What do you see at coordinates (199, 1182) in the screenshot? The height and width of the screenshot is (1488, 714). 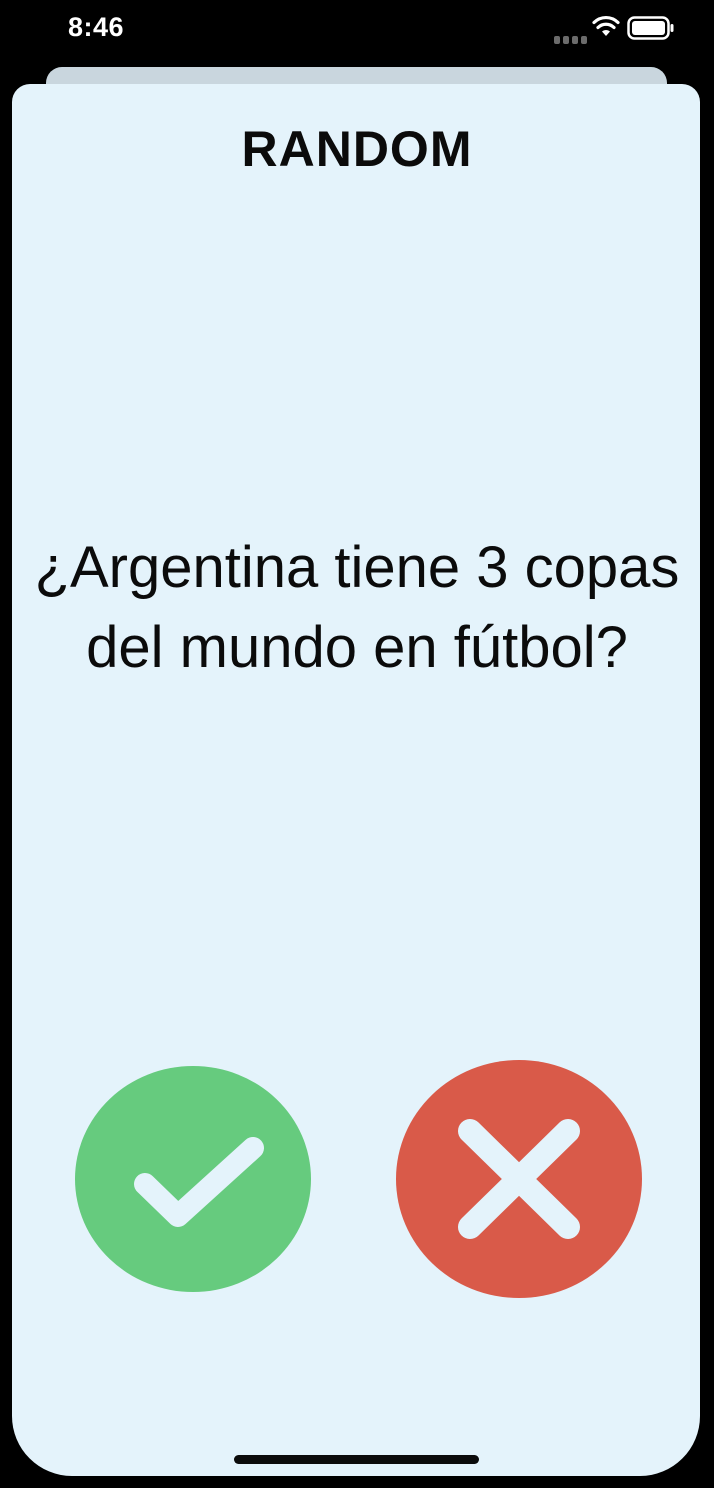 I see `checkmark-icon` at bounding box center [199, 1182].